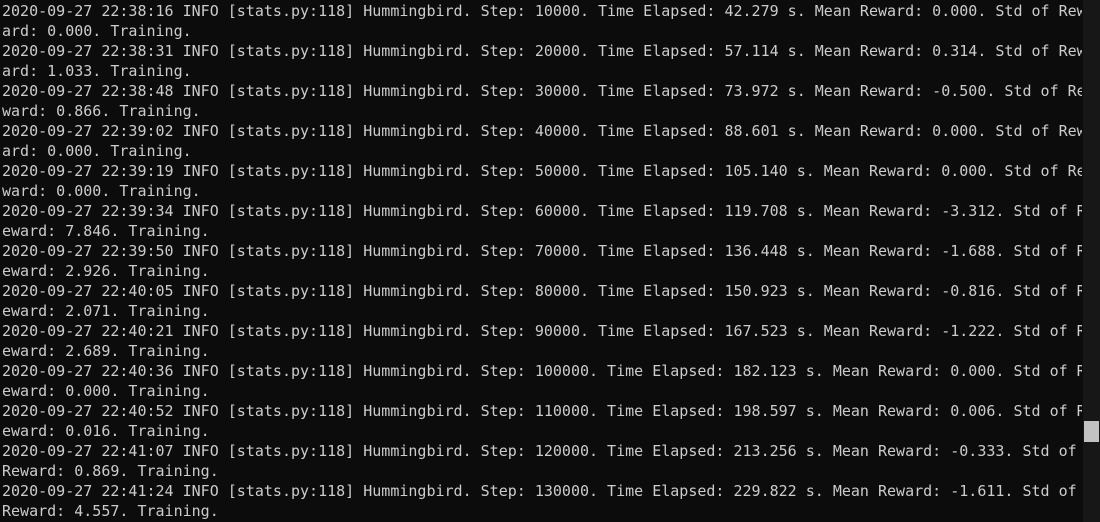  I want to click on scrollbar-thumb, so click(1091, 431).